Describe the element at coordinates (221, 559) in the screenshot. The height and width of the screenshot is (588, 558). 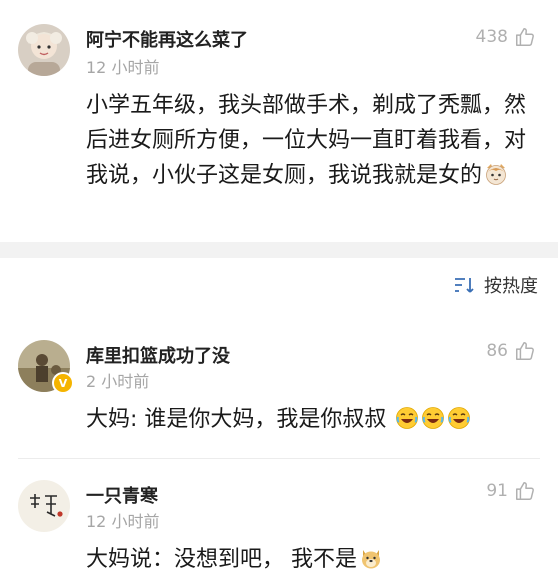
I see `comment-body: 大妈说：没想到吧， 我不是` at that location.